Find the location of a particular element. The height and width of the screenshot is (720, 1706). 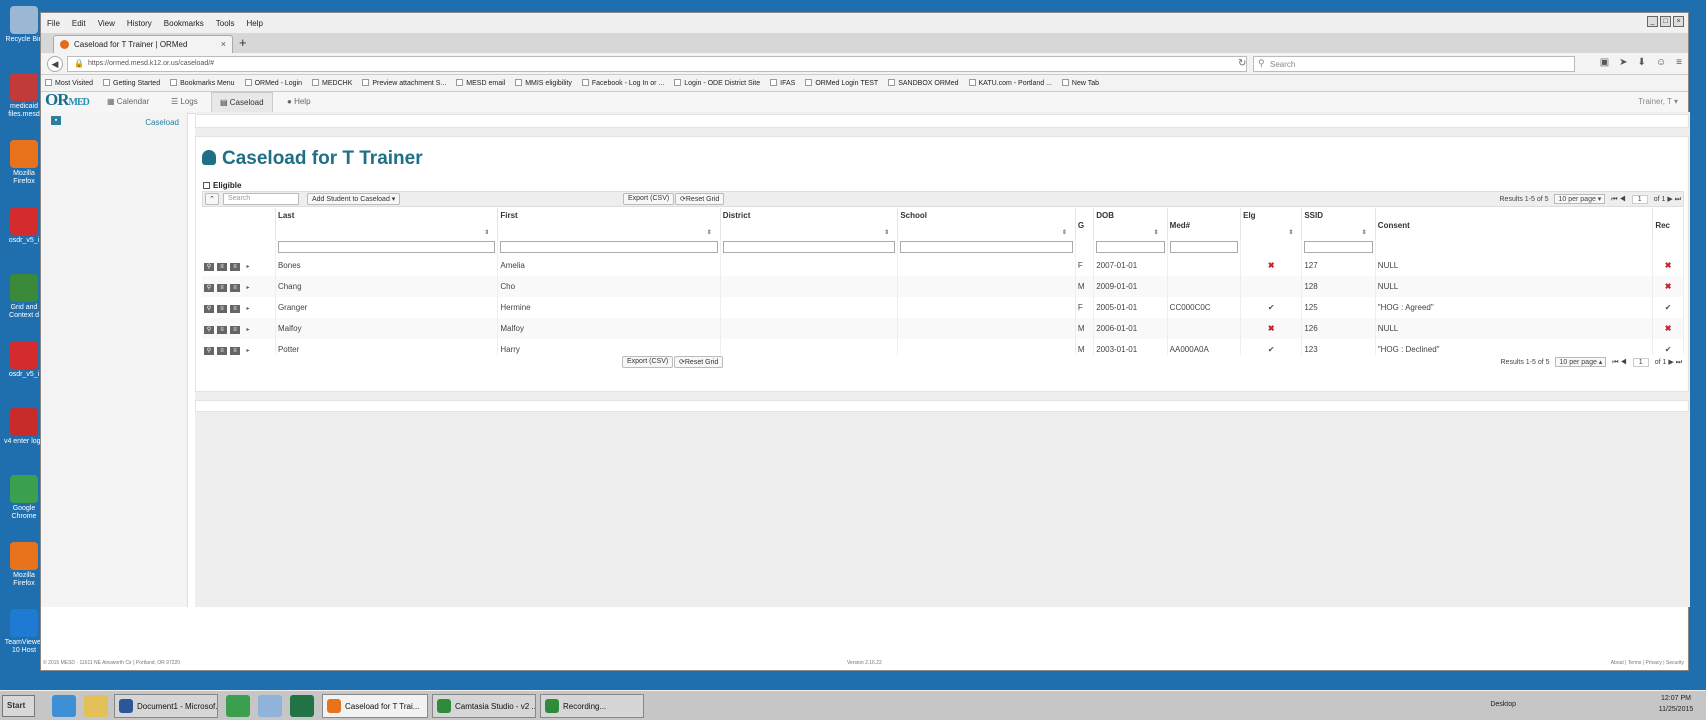

tab-caseload: Caseload for T Trainer | ORMed × is located at coordinates (143, 44).